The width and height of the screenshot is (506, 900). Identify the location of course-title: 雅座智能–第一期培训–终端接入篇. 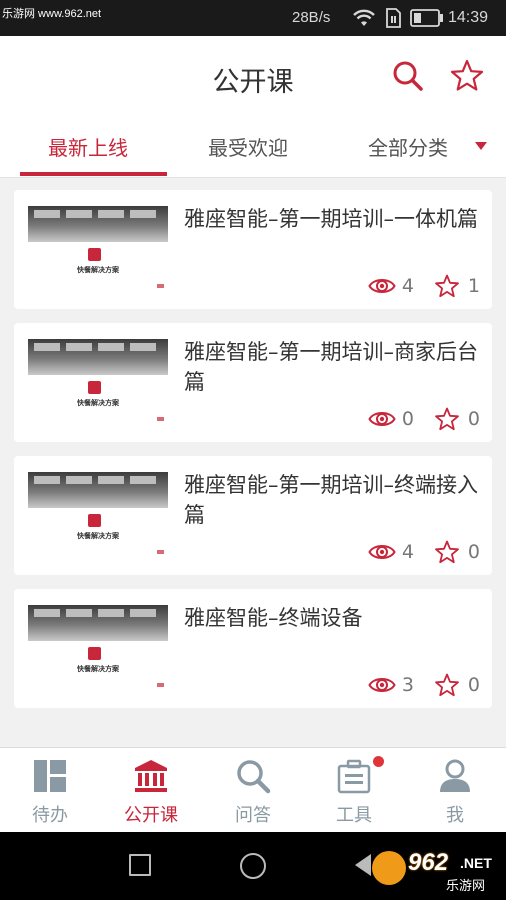
(331, 500).